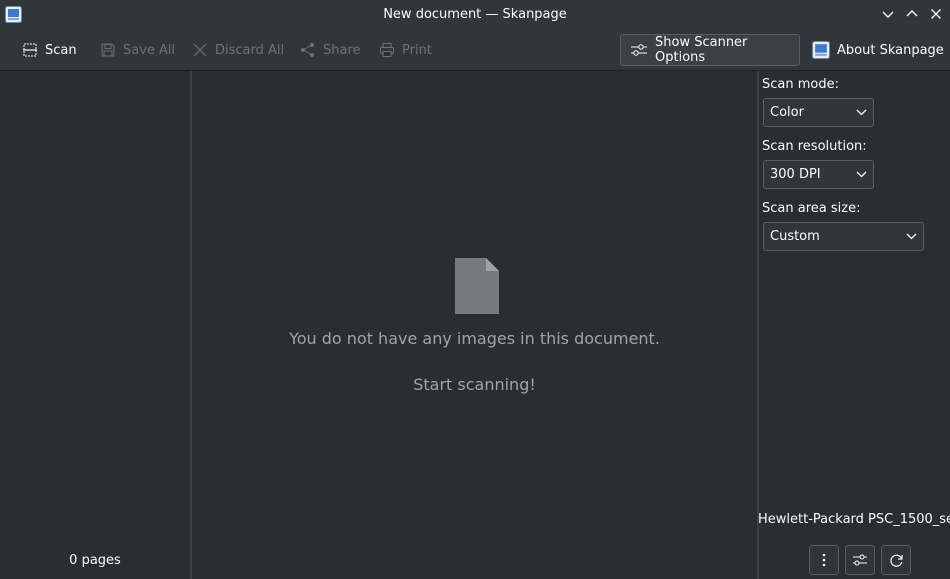 The height and width of the screenshot is (579, 950). Describe the element at coordinates (854, 519) in the screenshot. I see `scanner-device-name: Hewlett-Packard PSC_1500_series` at that location.